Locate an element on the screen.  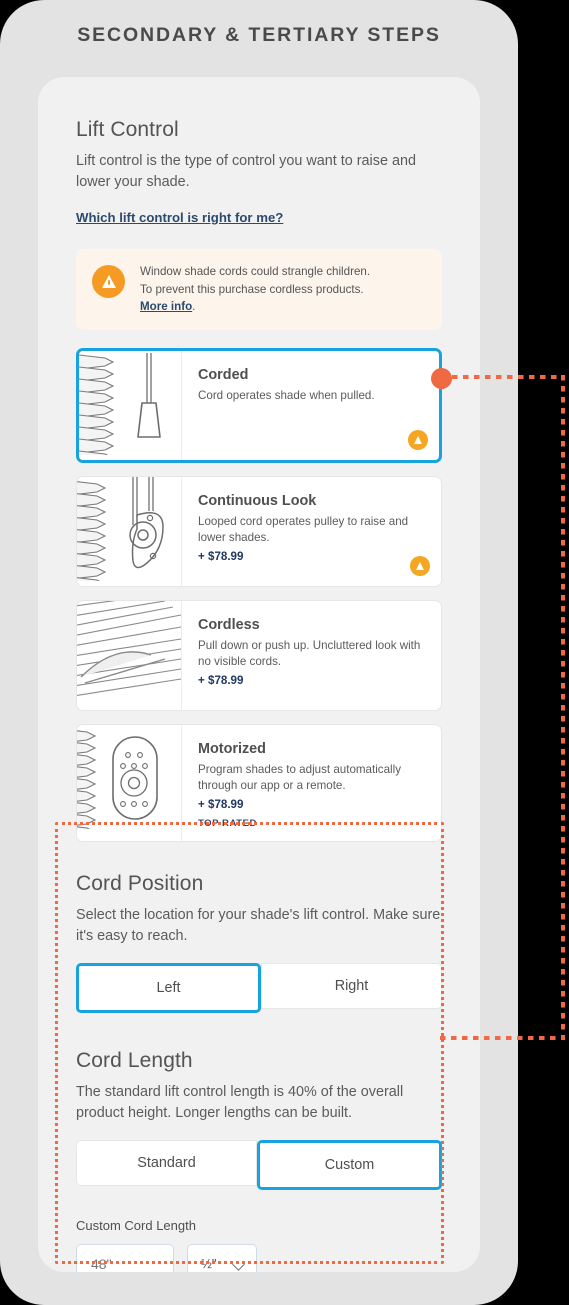
cord-length-heading: Cord Length is located at coordinates (134, 1060).